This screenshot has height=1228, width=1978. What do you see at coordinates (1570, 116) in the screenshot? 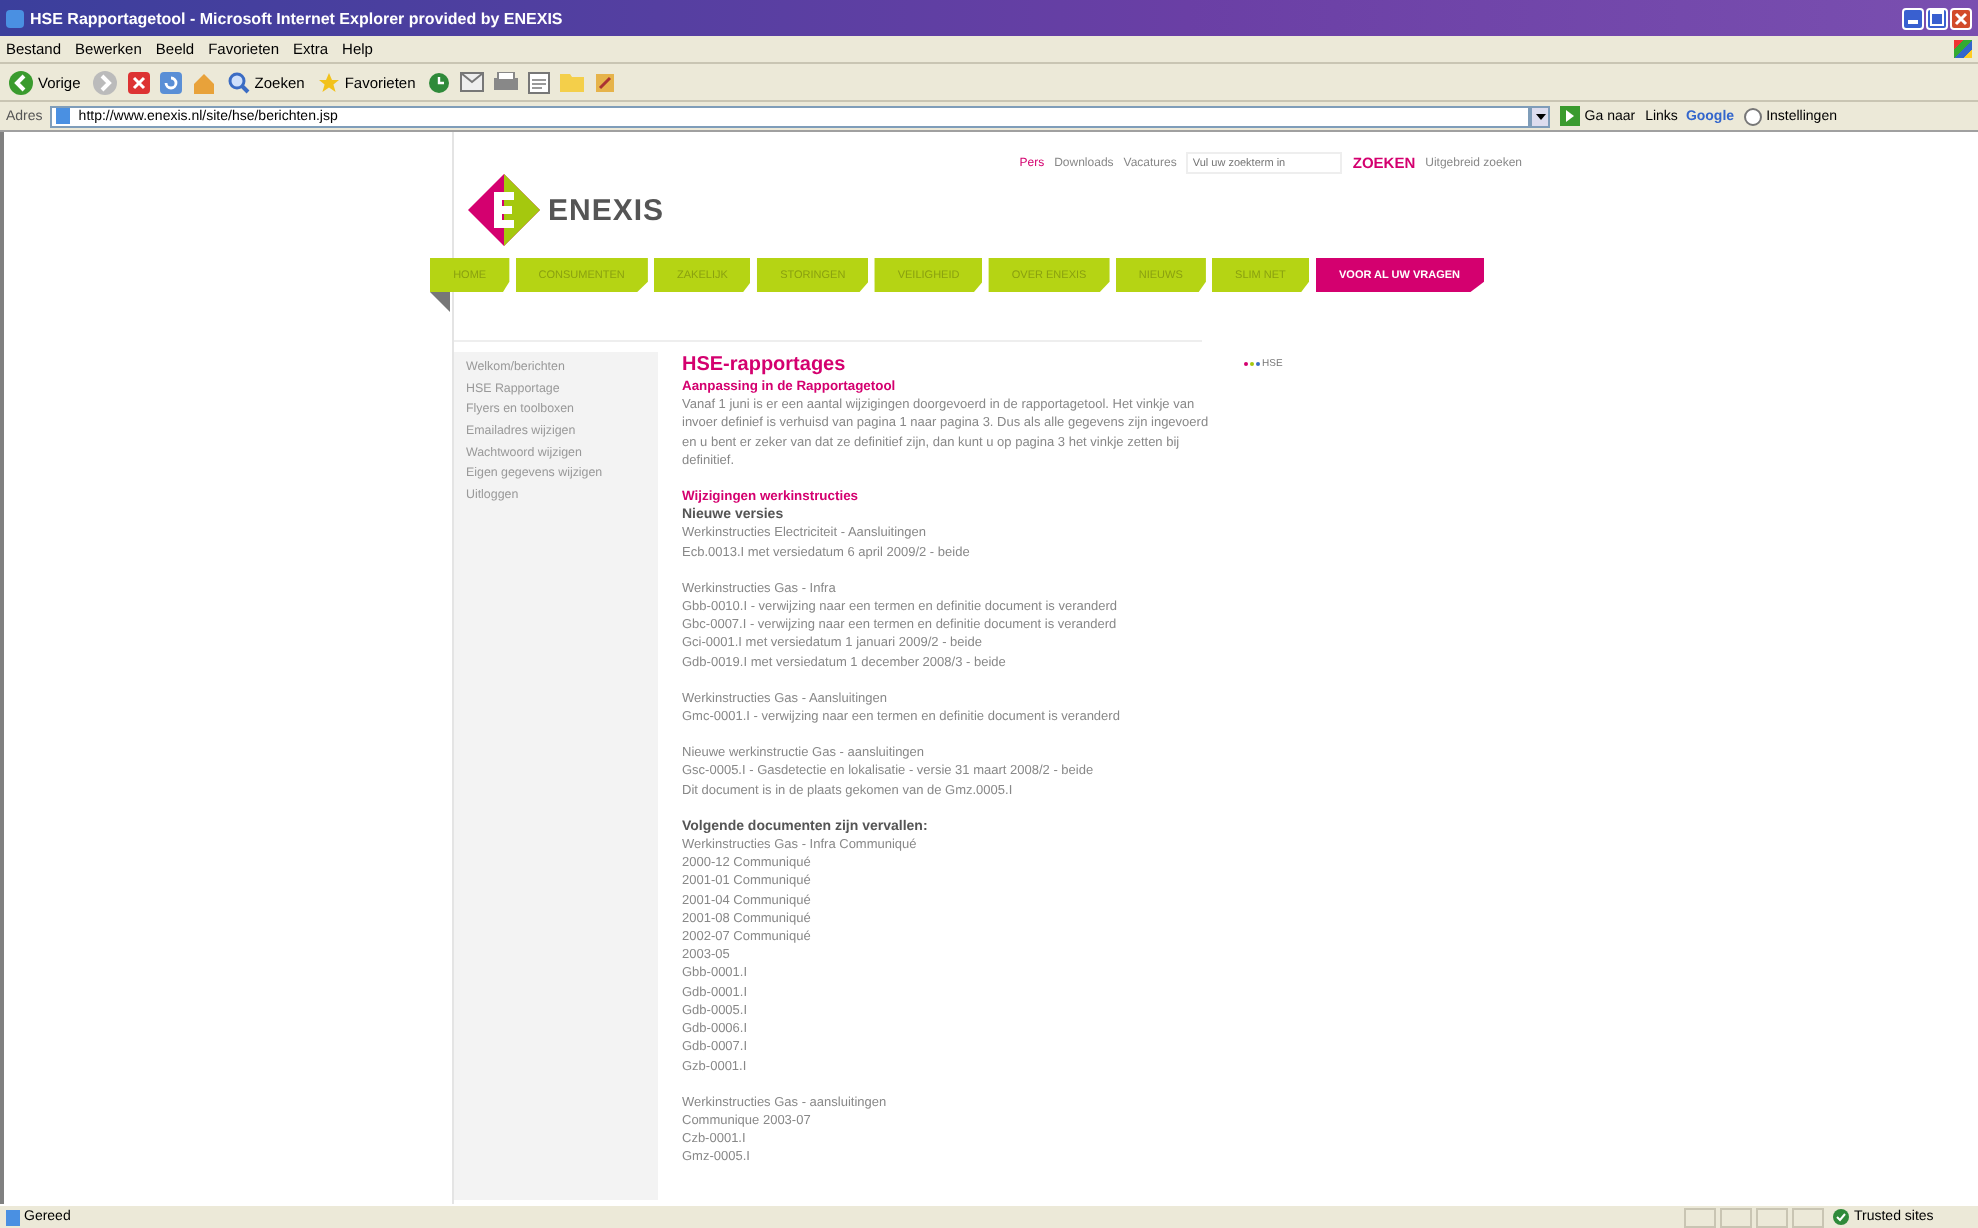
I see `go-arrow-icon` at bounding box center [1570, 116].